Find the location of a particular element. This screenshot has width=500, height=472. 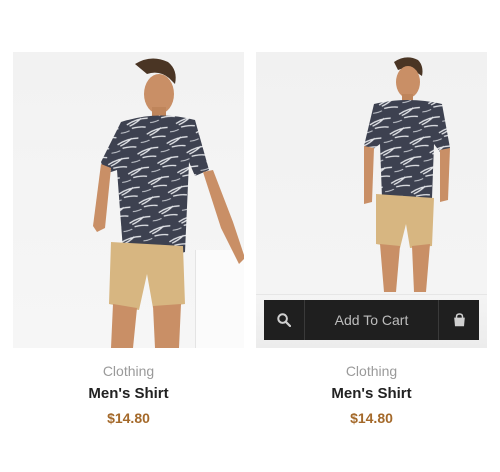

add-to-cart-button: Add To Cart is located at coordinates (371, 320).